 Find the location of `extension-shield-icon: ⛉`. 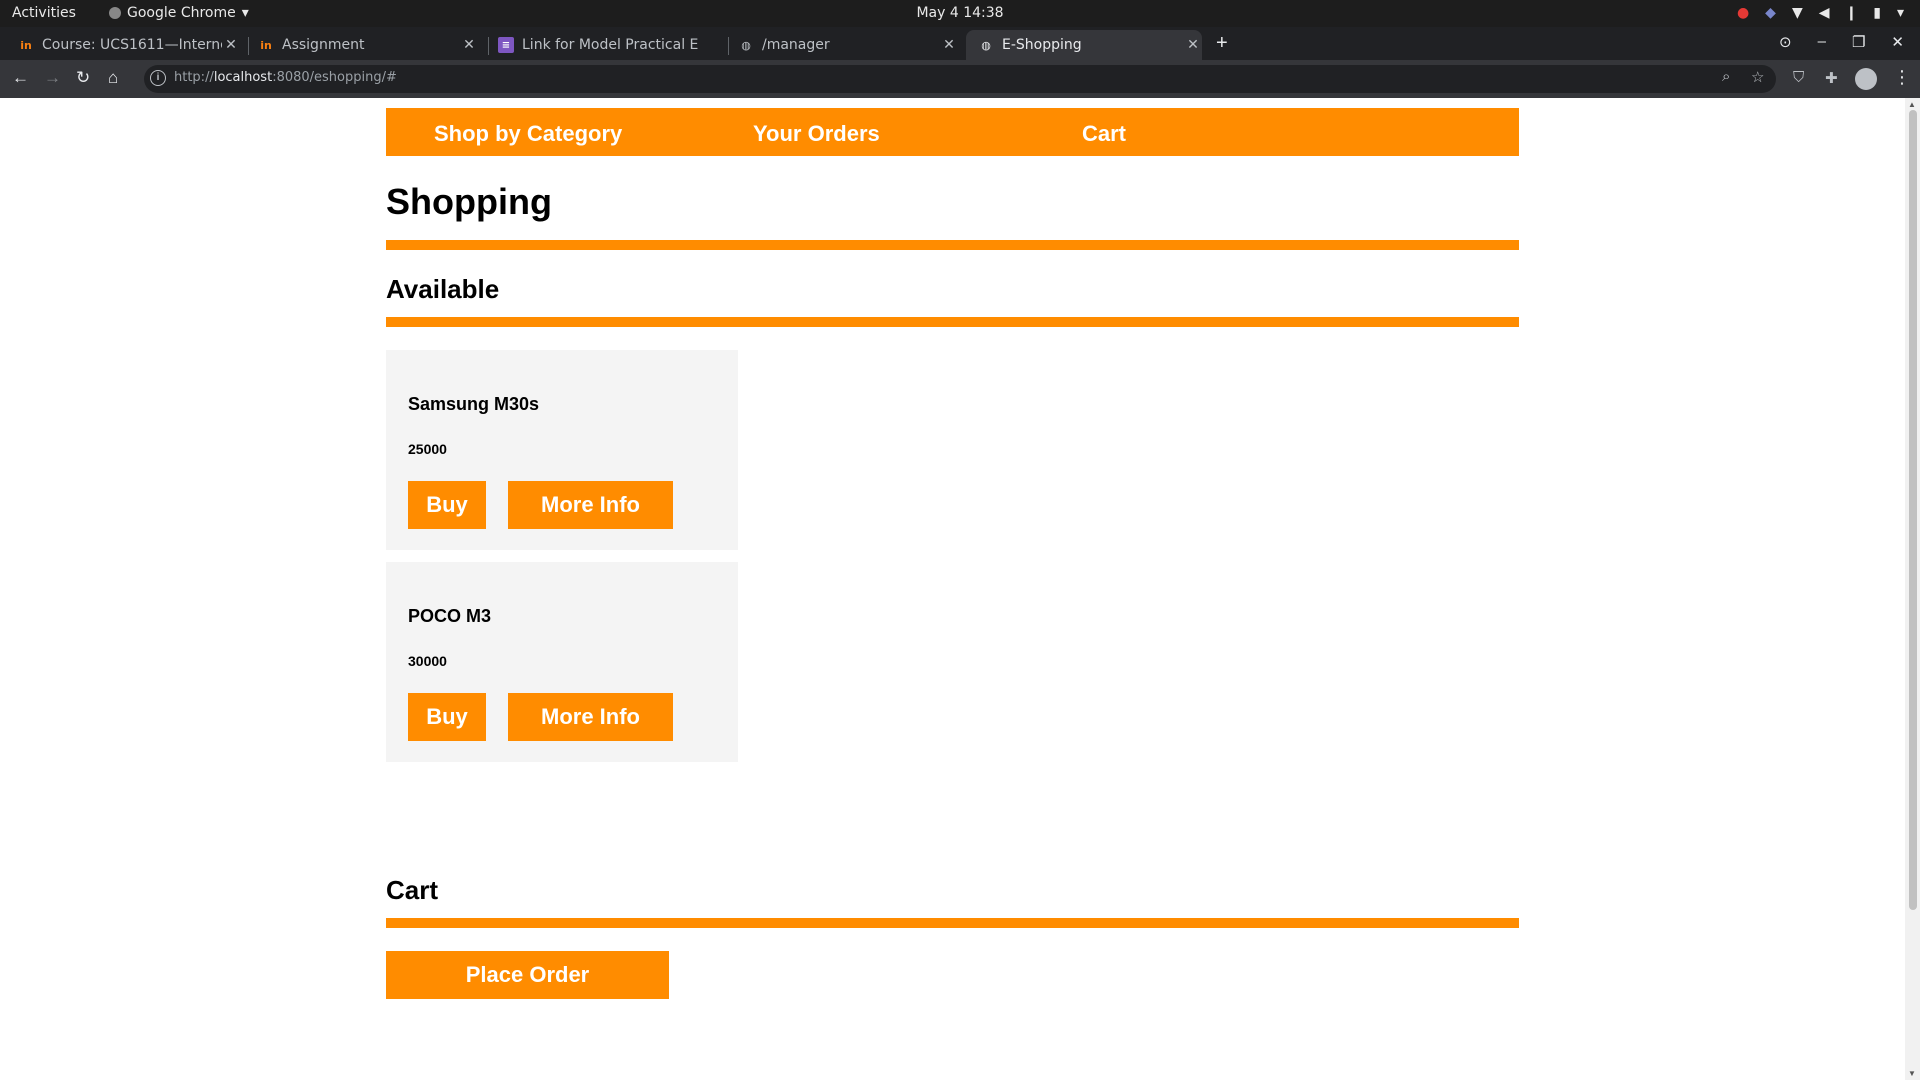

extension-shield-icon: ⛉ is located at coordinates (1798, 77).